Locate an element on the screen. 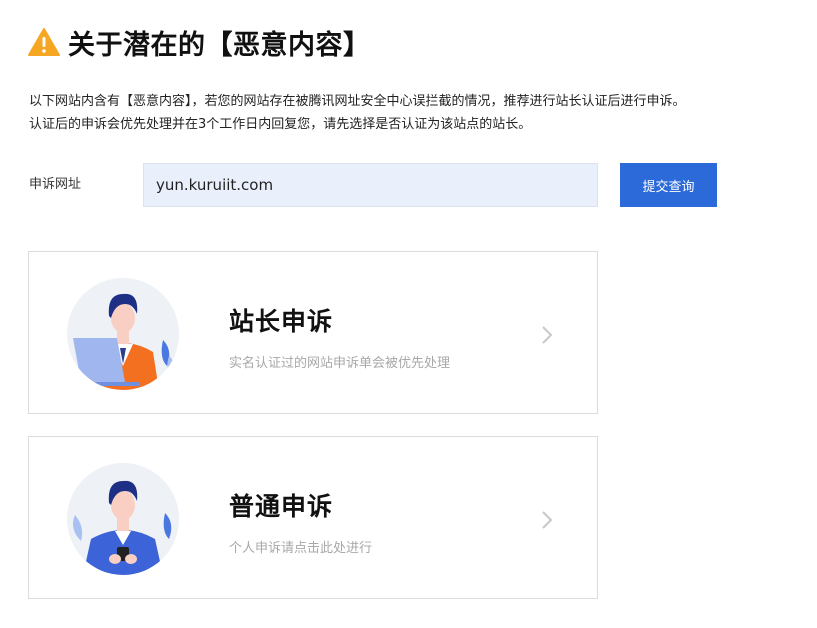  page-header: 关于潜在的【恶意内容】 is located at coordinates (199, 42).